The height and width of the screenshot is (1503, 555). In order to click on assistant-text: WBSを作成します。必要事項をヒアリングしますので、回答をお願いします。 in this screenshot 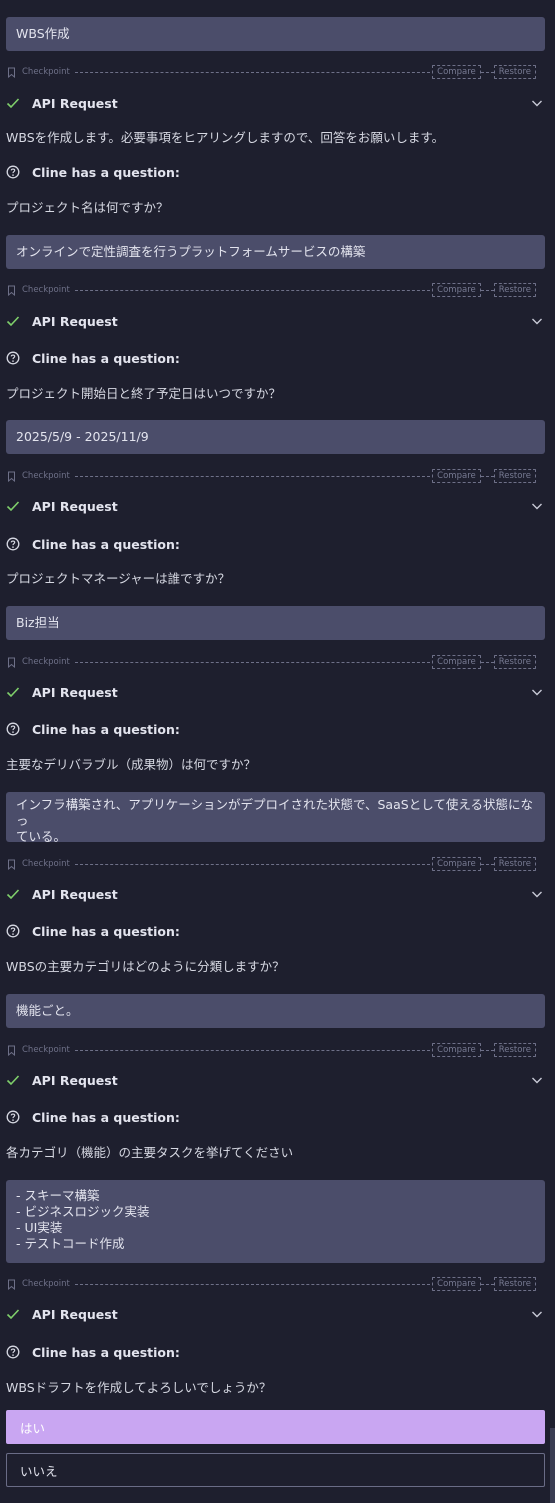, I will do `click(225, 137)`.